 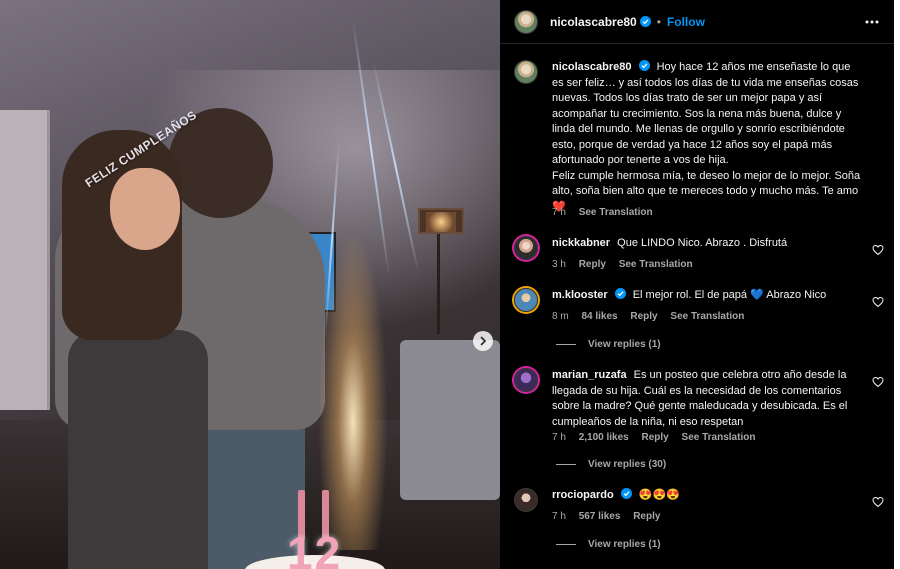 I want to click on lamp-stand, so click(x=438, y=284).